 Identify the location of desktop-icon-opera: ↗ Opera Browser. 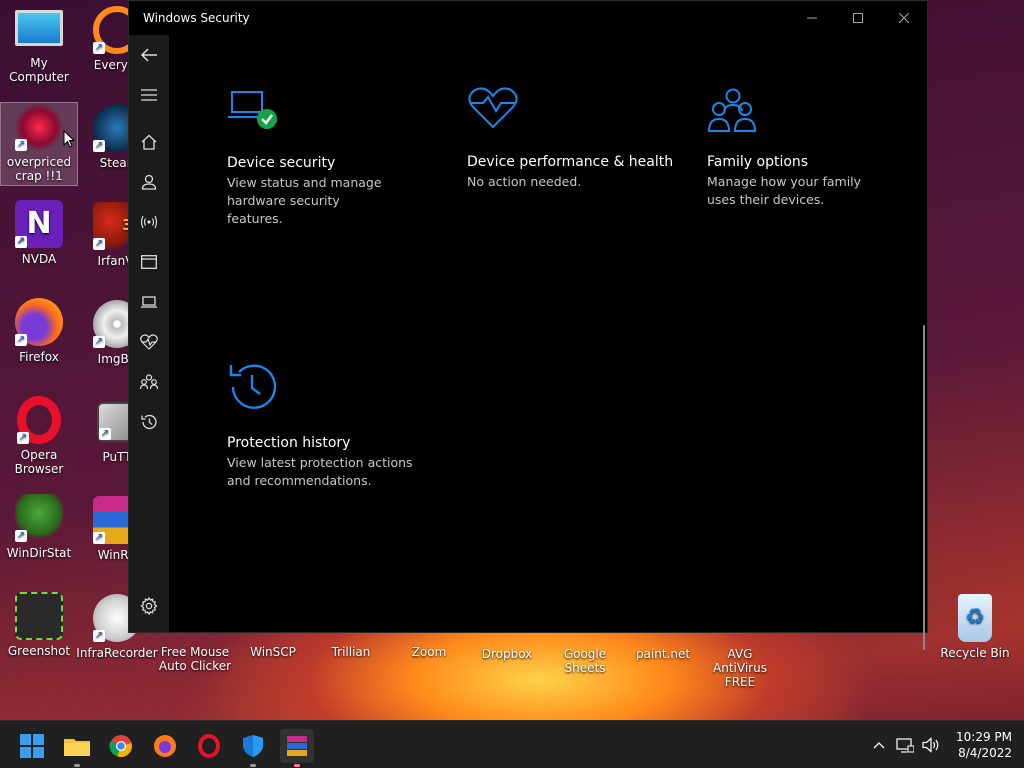
(39, 436).